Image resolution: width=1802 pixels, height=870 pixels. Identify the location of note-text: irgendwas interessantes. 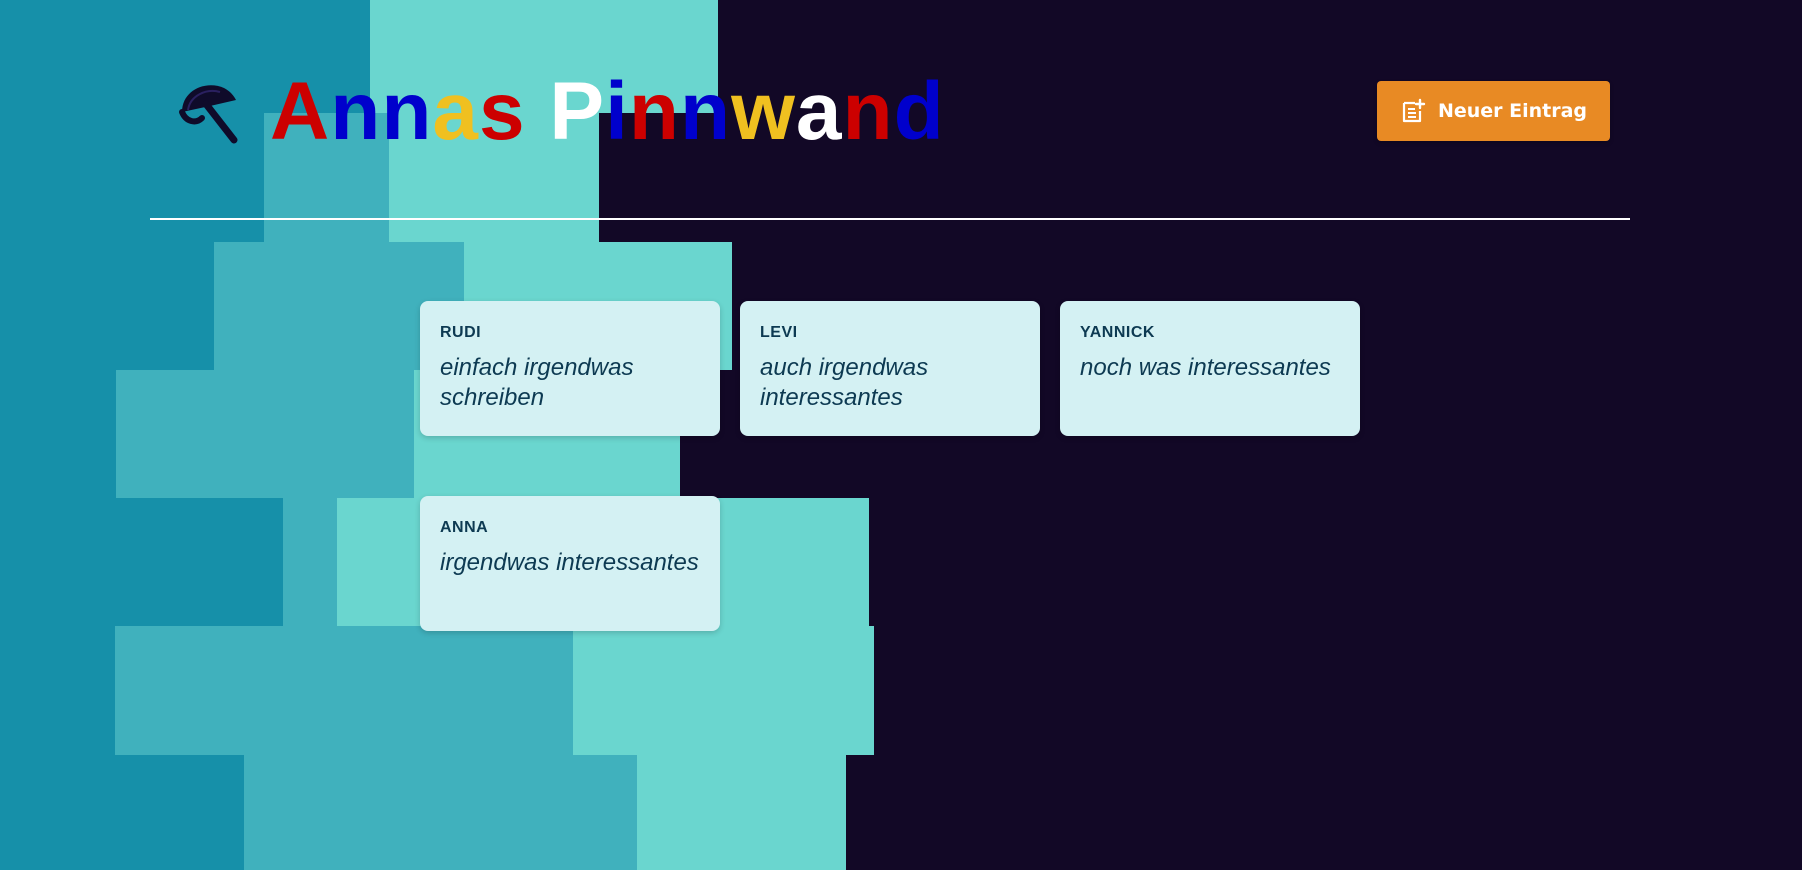
(569, 562).